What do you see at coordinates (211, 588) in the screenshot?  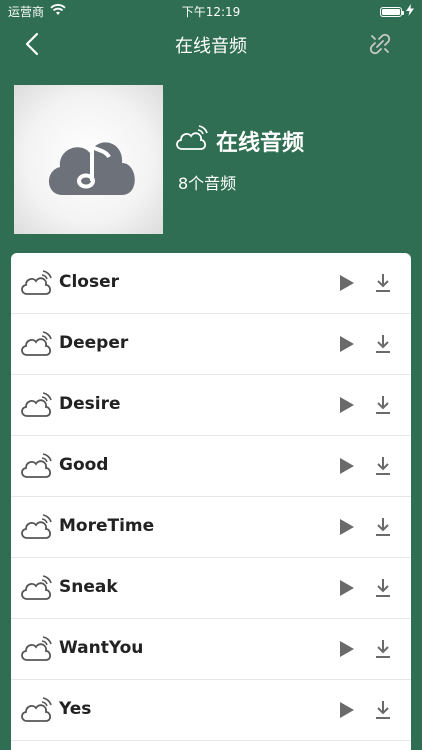 I see `track-row: Sneak` at bounding box center [211, 588].